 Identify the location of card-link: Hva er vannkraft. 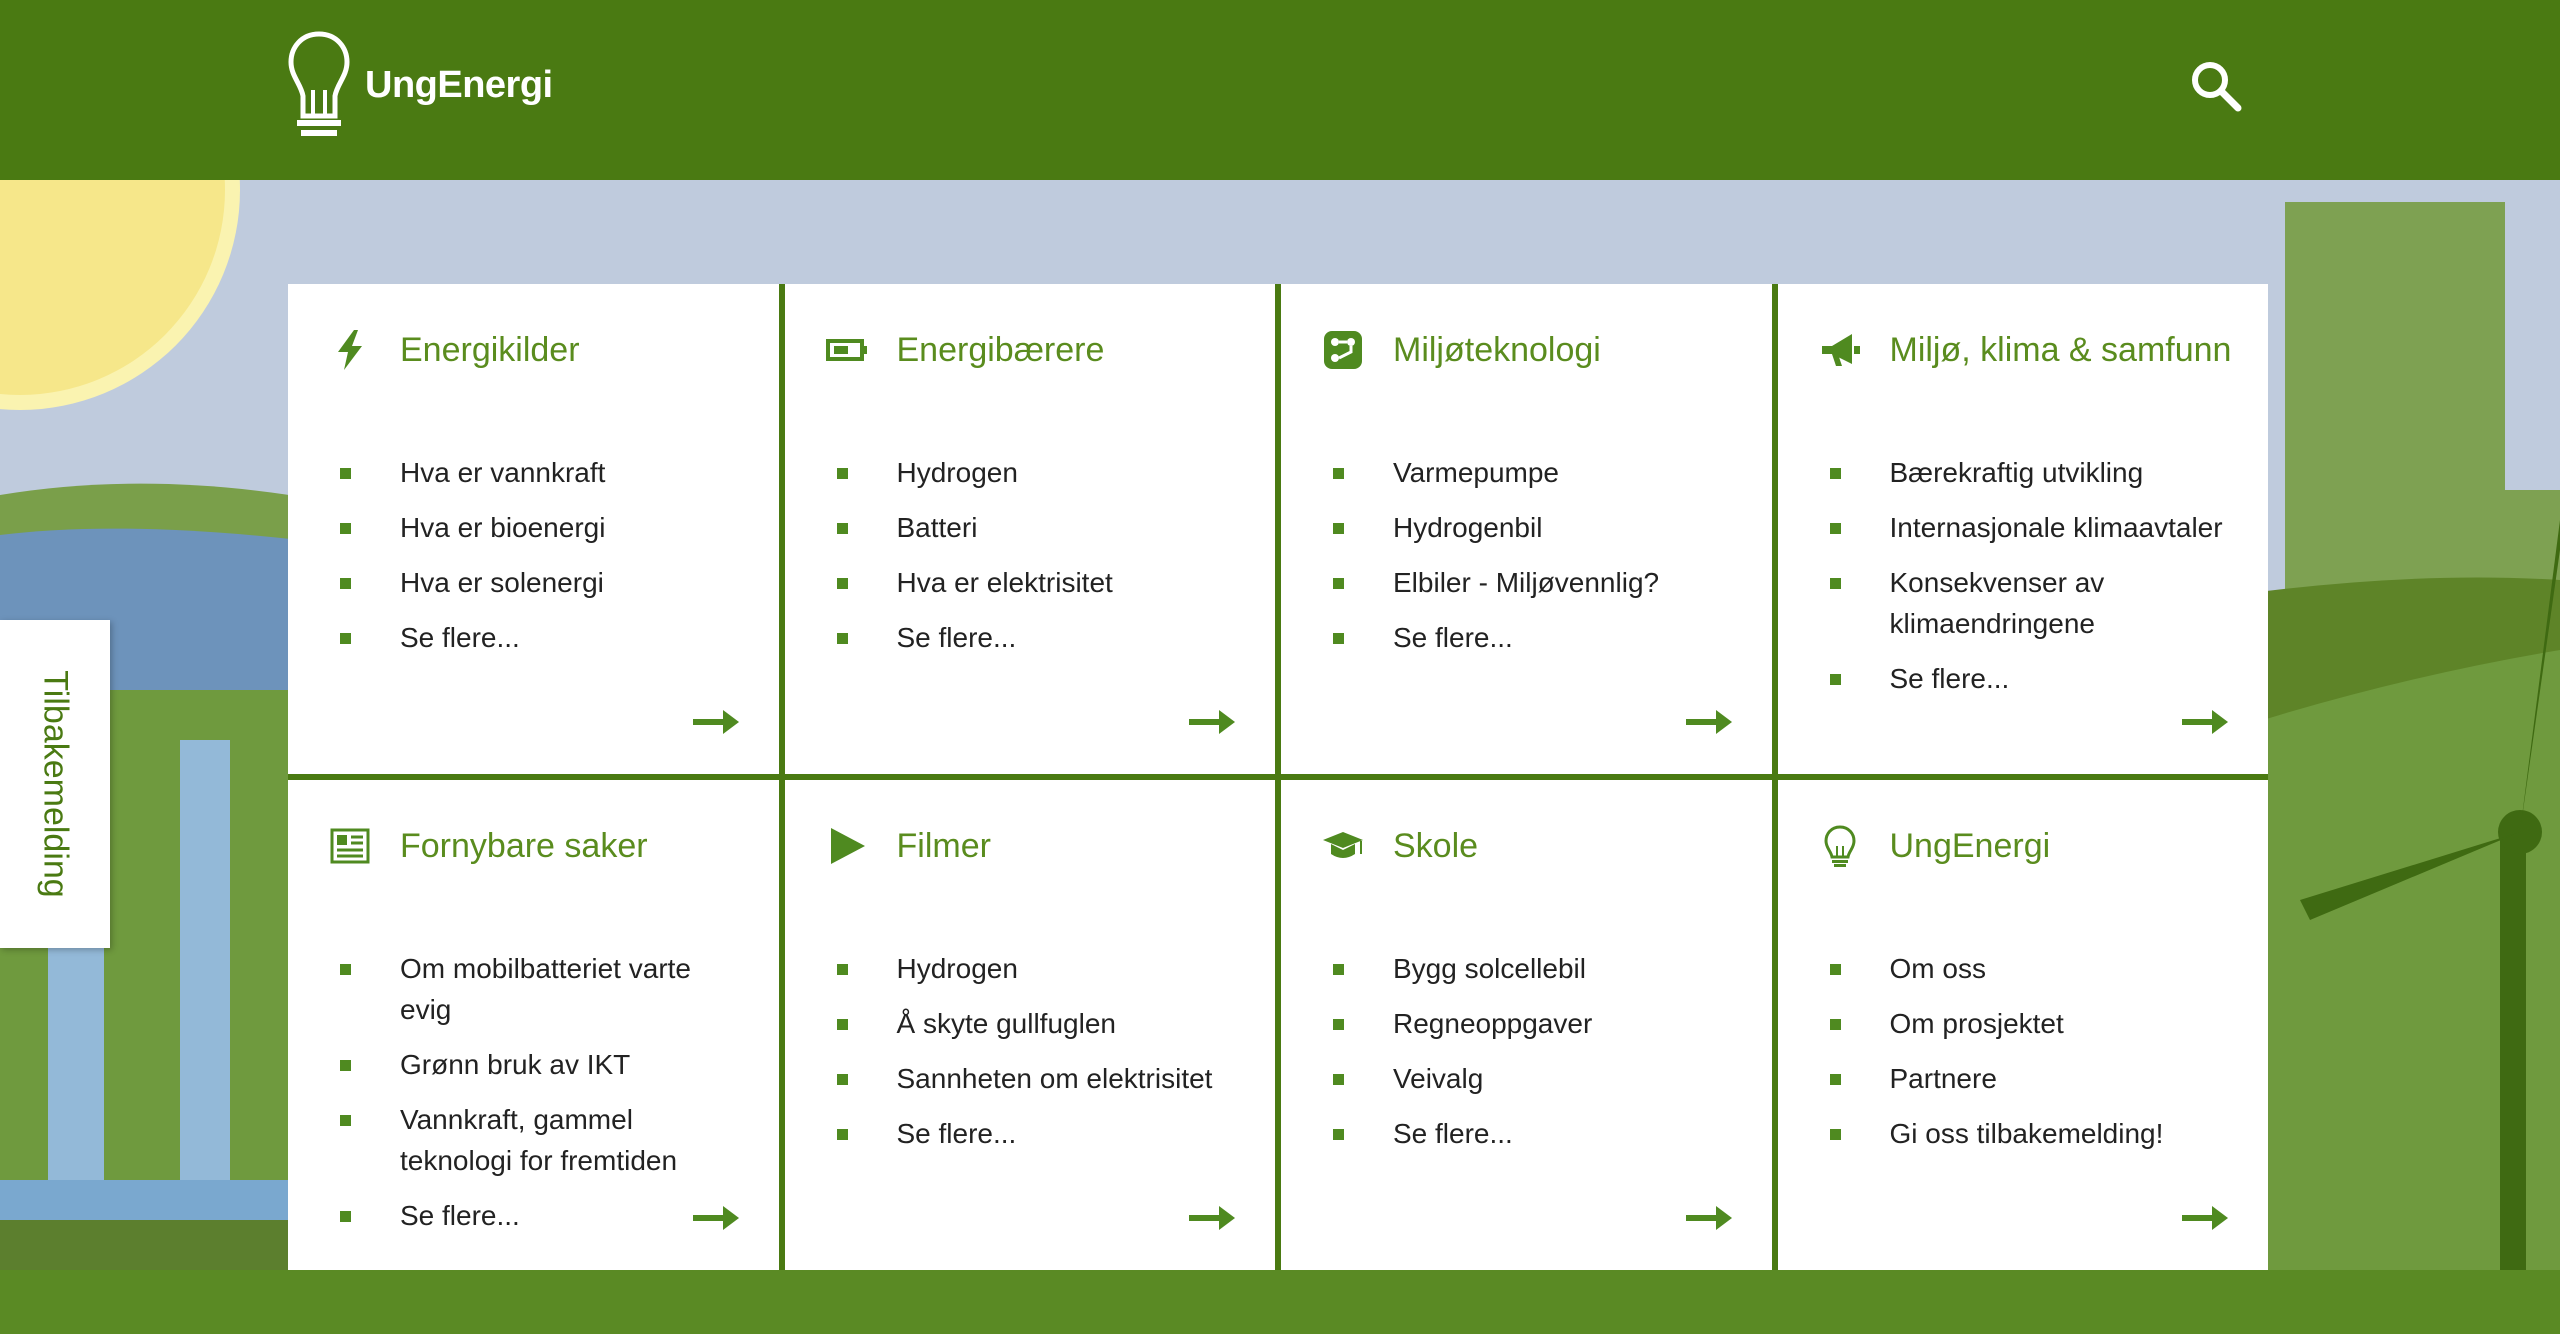
(540, 472).